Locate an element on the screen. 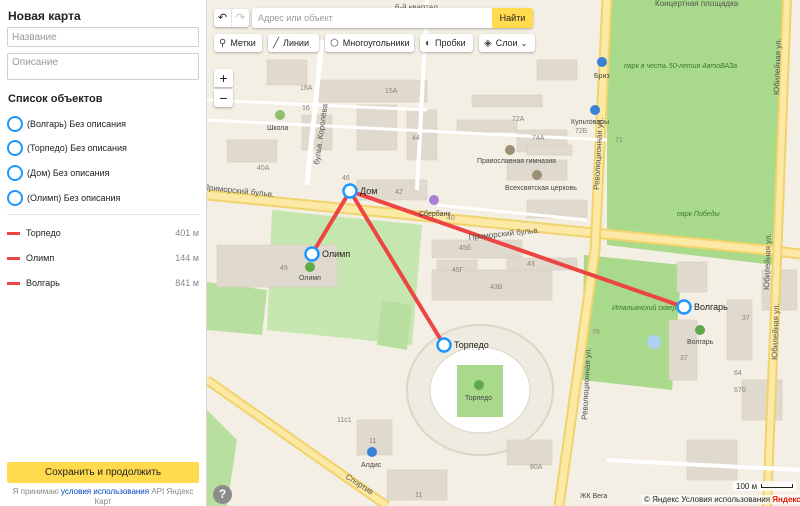 The width and height of the screenshot is (800, 506). house-number: 42 is located at coordinates (399, 192).